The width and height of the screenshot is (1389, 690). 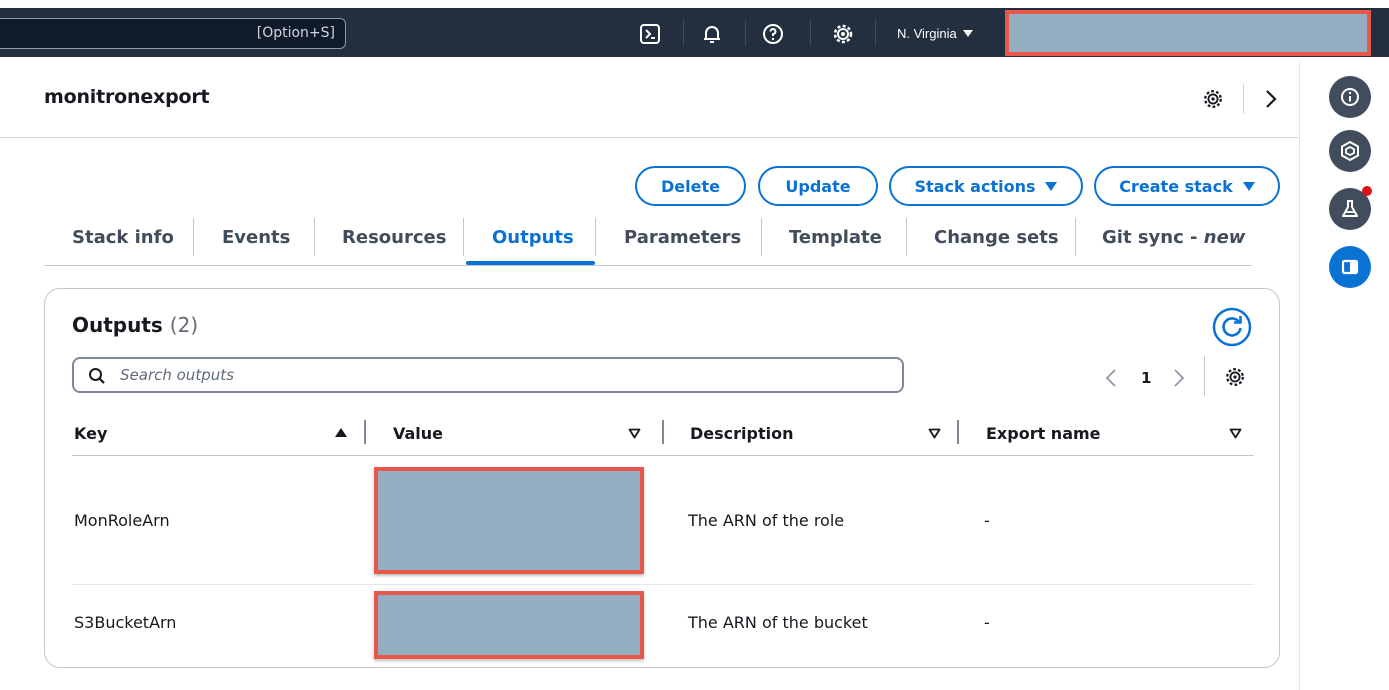 I want to click on refresh-button, so click(x=1232, y=327).